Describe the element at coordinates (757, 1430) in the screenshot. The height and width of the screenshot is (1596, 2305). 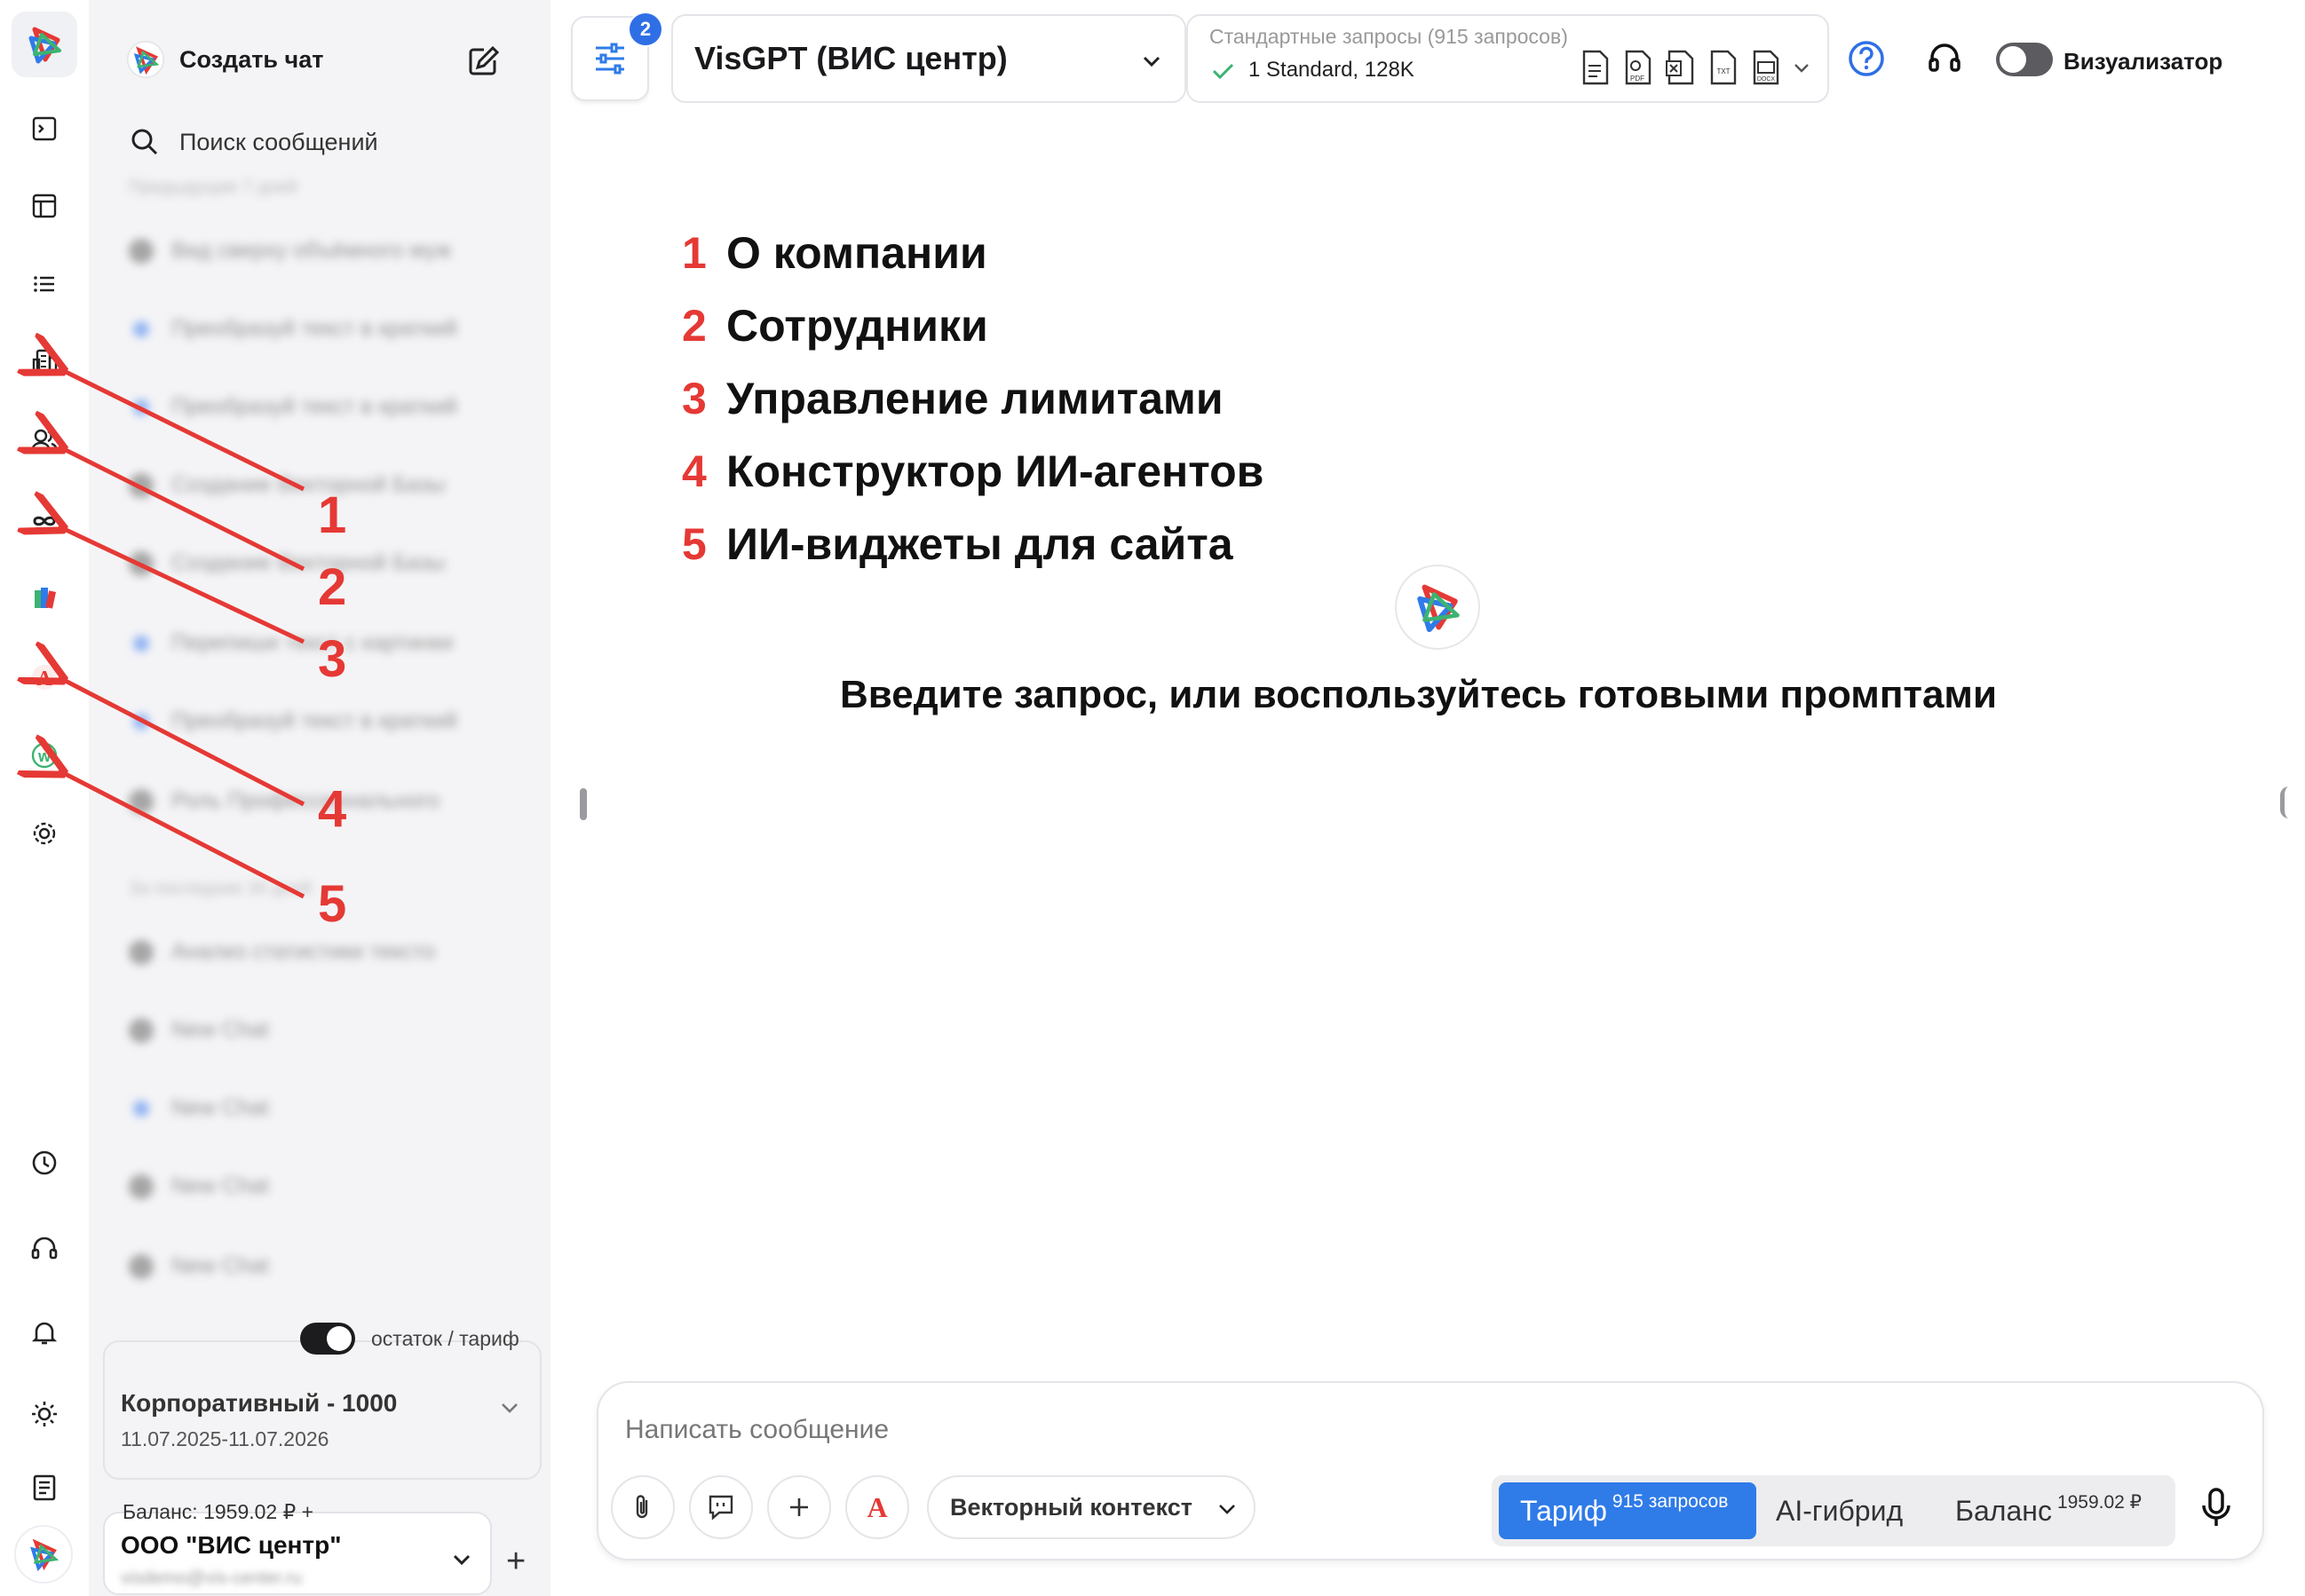
I see `message-input: Написать сообщение` at that location.